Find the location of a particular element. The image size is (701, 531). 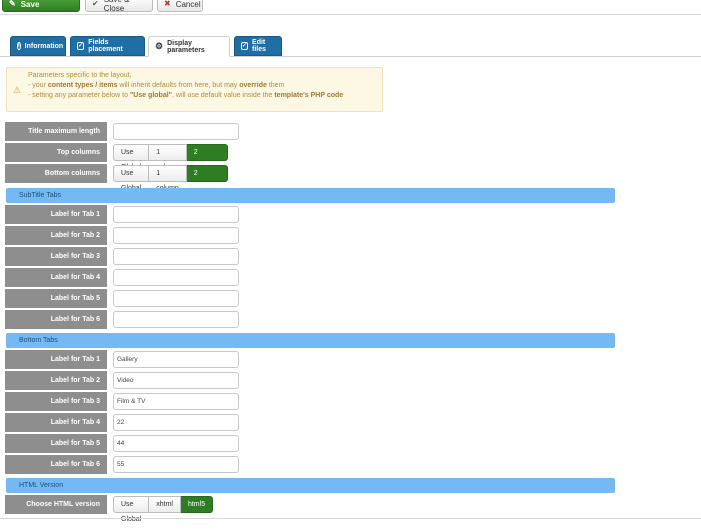

tab-fields-placement-label: Fields placement is located at coordinates (105, 46).